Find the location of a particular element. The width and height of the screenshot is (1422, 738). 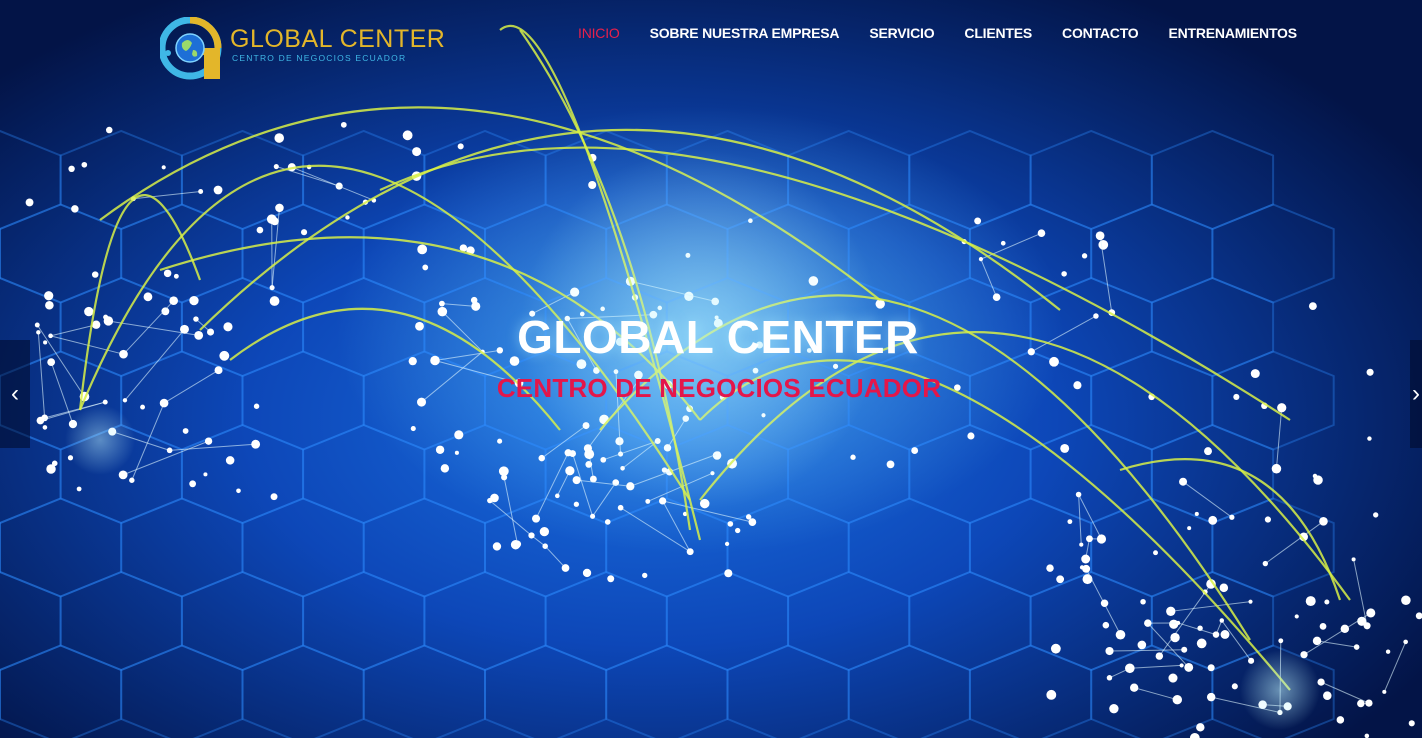

logo-title: GLOBAL CENTER is located at coordinates (338, 39).